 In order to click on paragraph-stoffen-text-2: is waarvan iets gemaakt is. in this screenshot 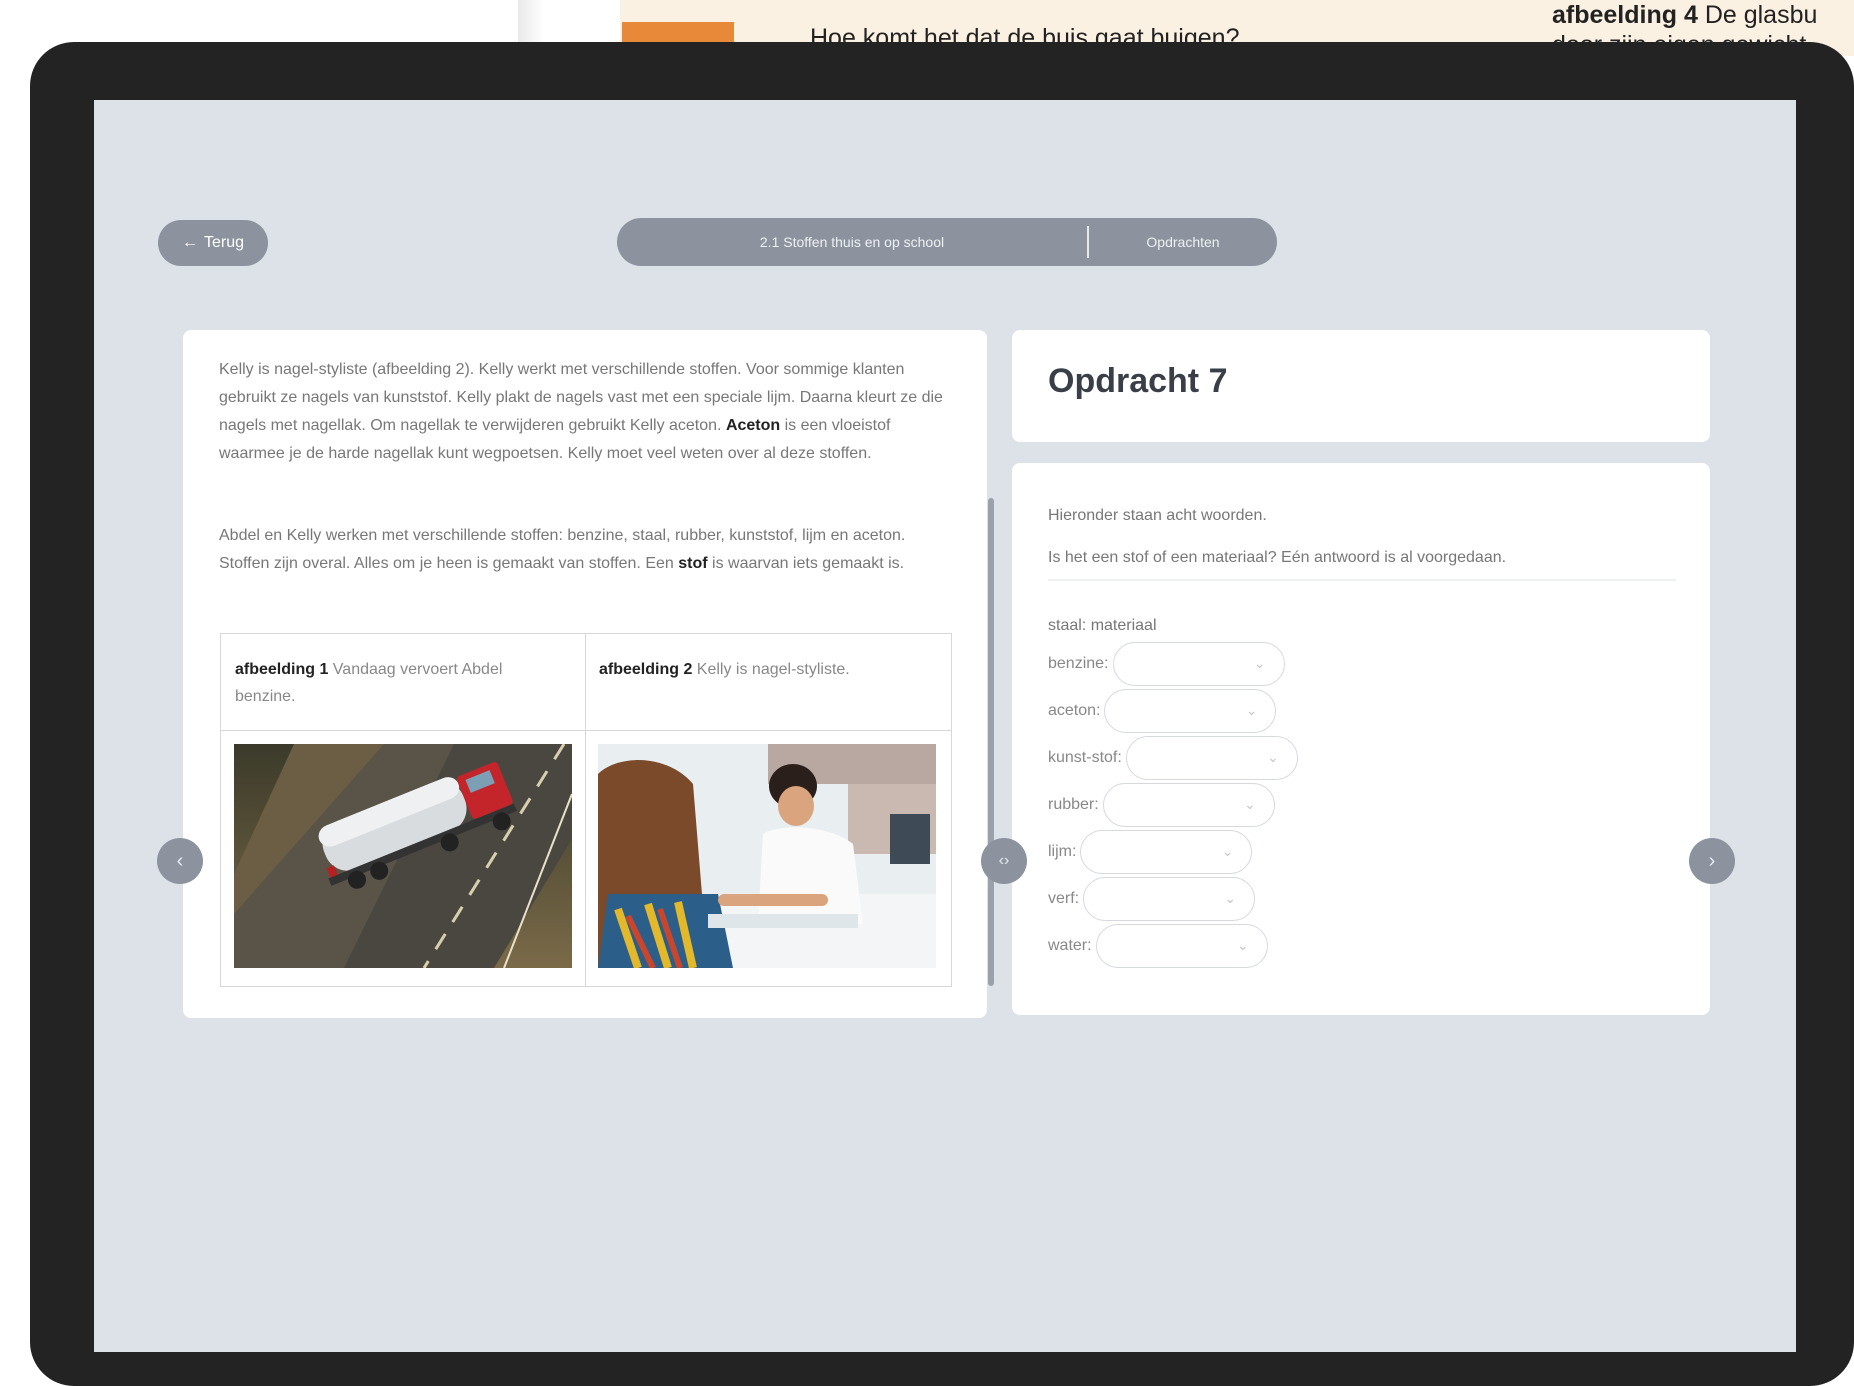, I will do `click(806, 563)`.